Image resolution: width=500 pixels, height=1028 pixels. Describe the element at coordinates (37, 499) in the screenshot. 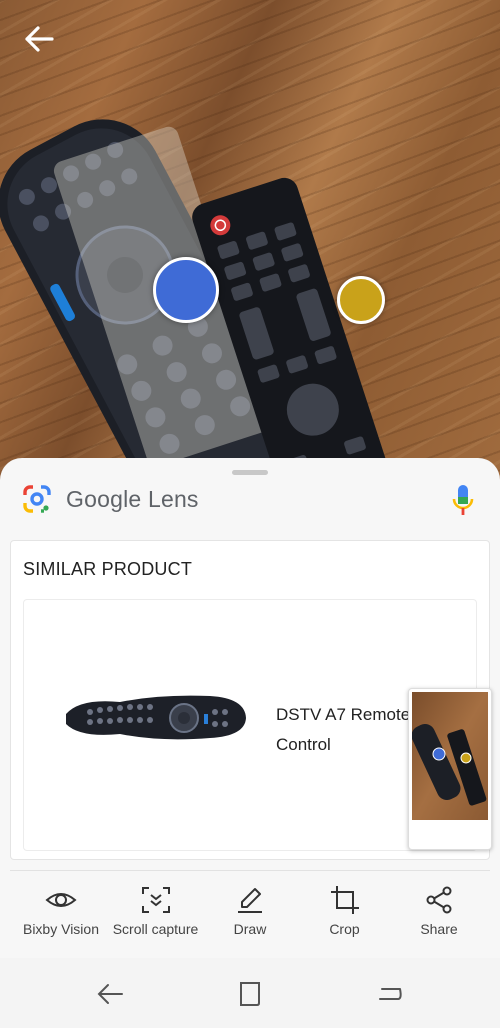

I see `google-lens-logo-icon` at that location.